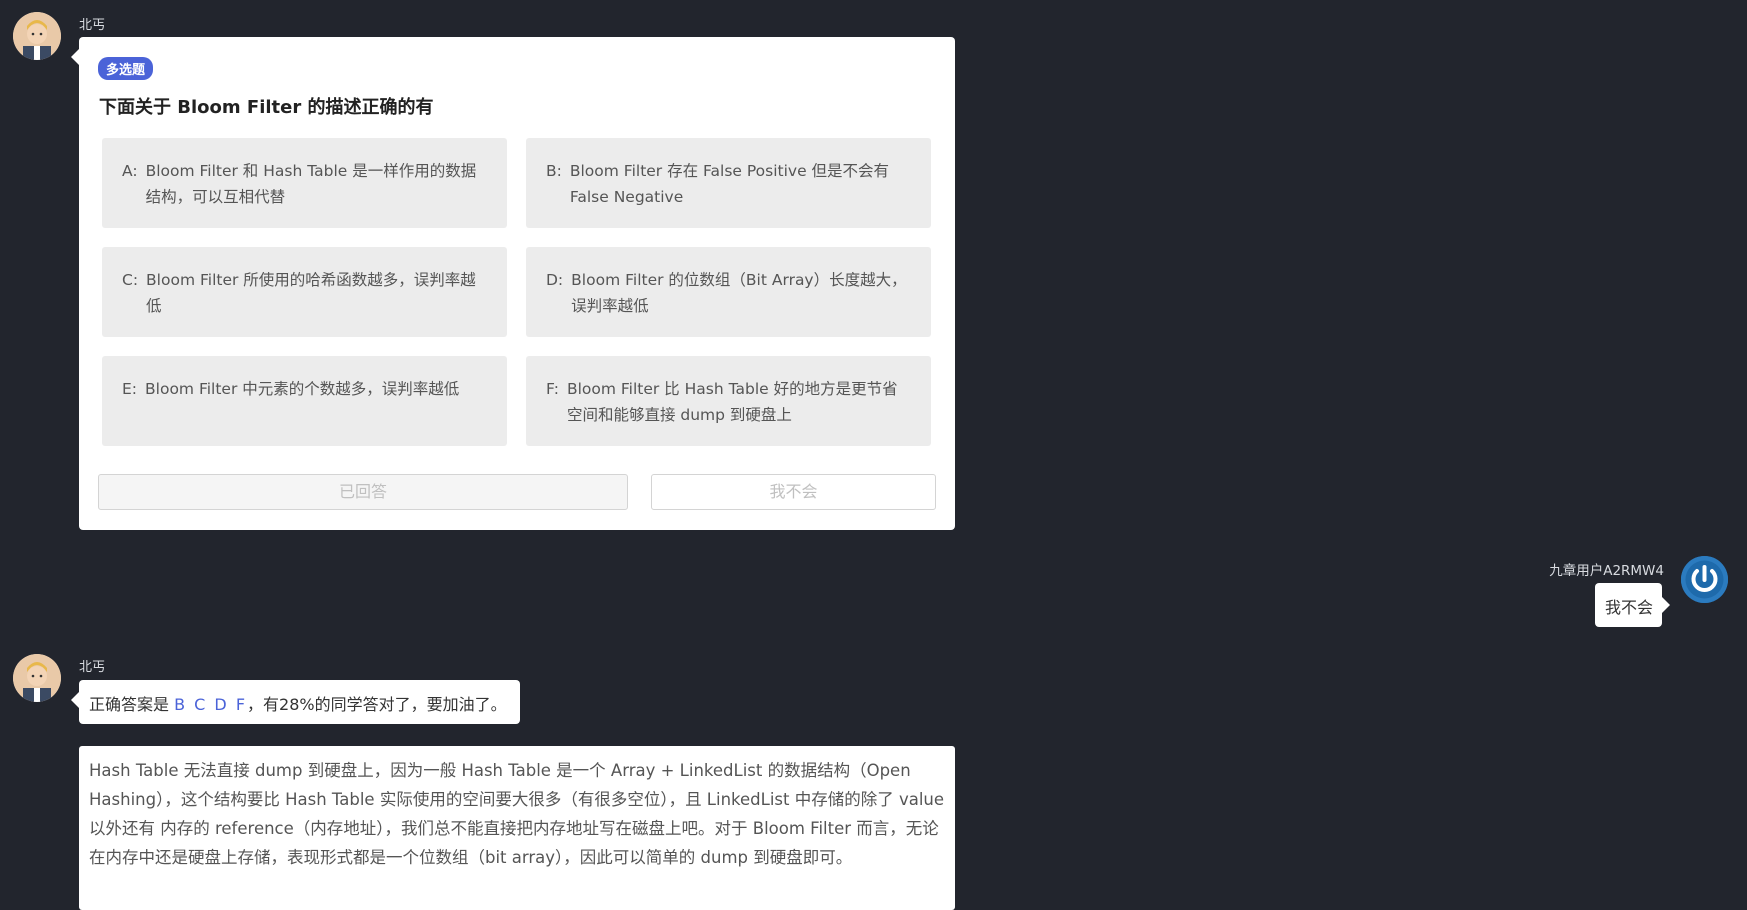  What do you see at coordinates (1606, 571) in the screenshot?
I see `user-sender-name: 九章用户A2RMW4` at bounding box center [1606, 571].